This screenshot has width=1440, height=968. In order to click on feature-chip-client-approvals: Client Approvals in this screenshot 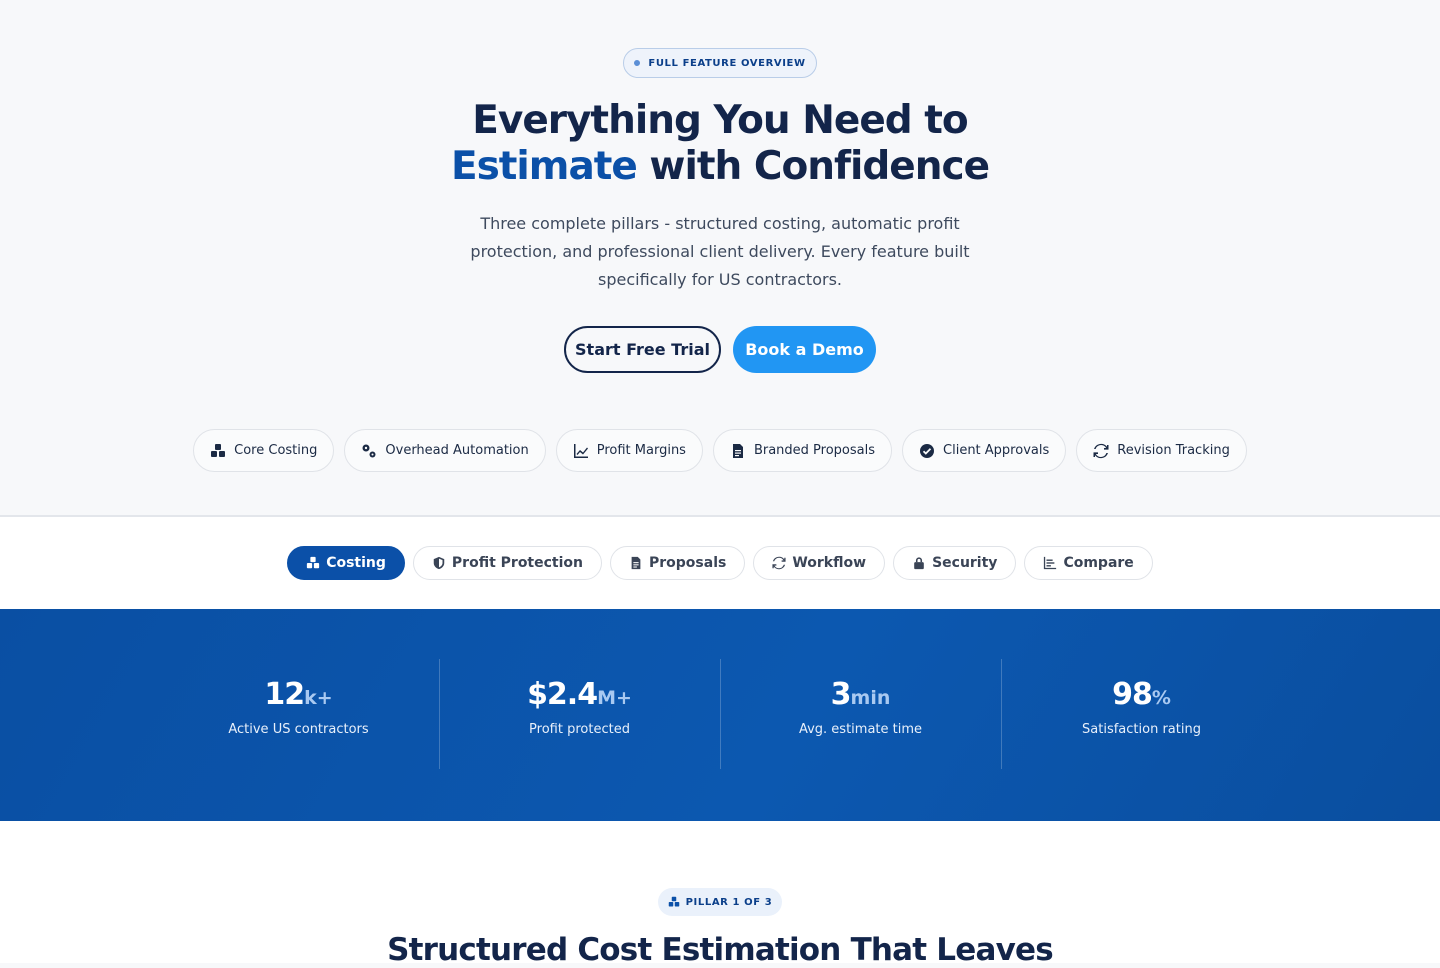, I will do `click(984, 450)`.